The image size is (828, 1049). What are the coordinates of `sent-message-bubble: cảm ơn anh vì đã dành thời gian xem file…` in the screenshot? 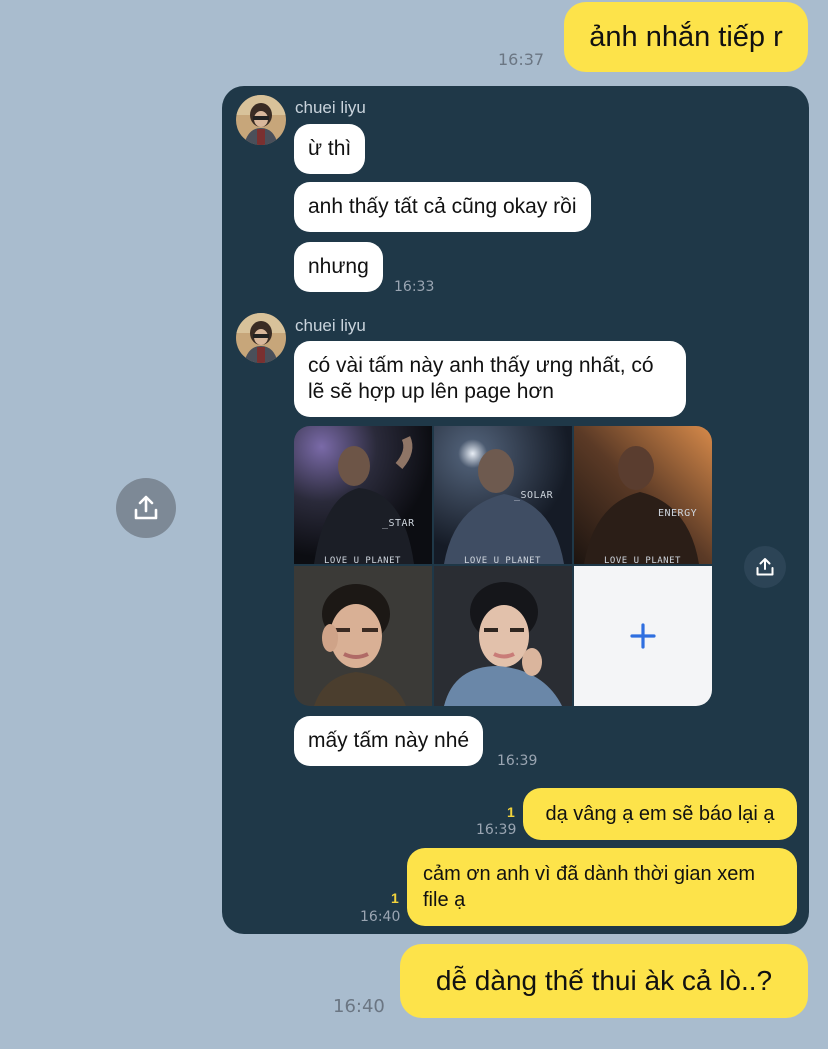 It's located at (602, 887).